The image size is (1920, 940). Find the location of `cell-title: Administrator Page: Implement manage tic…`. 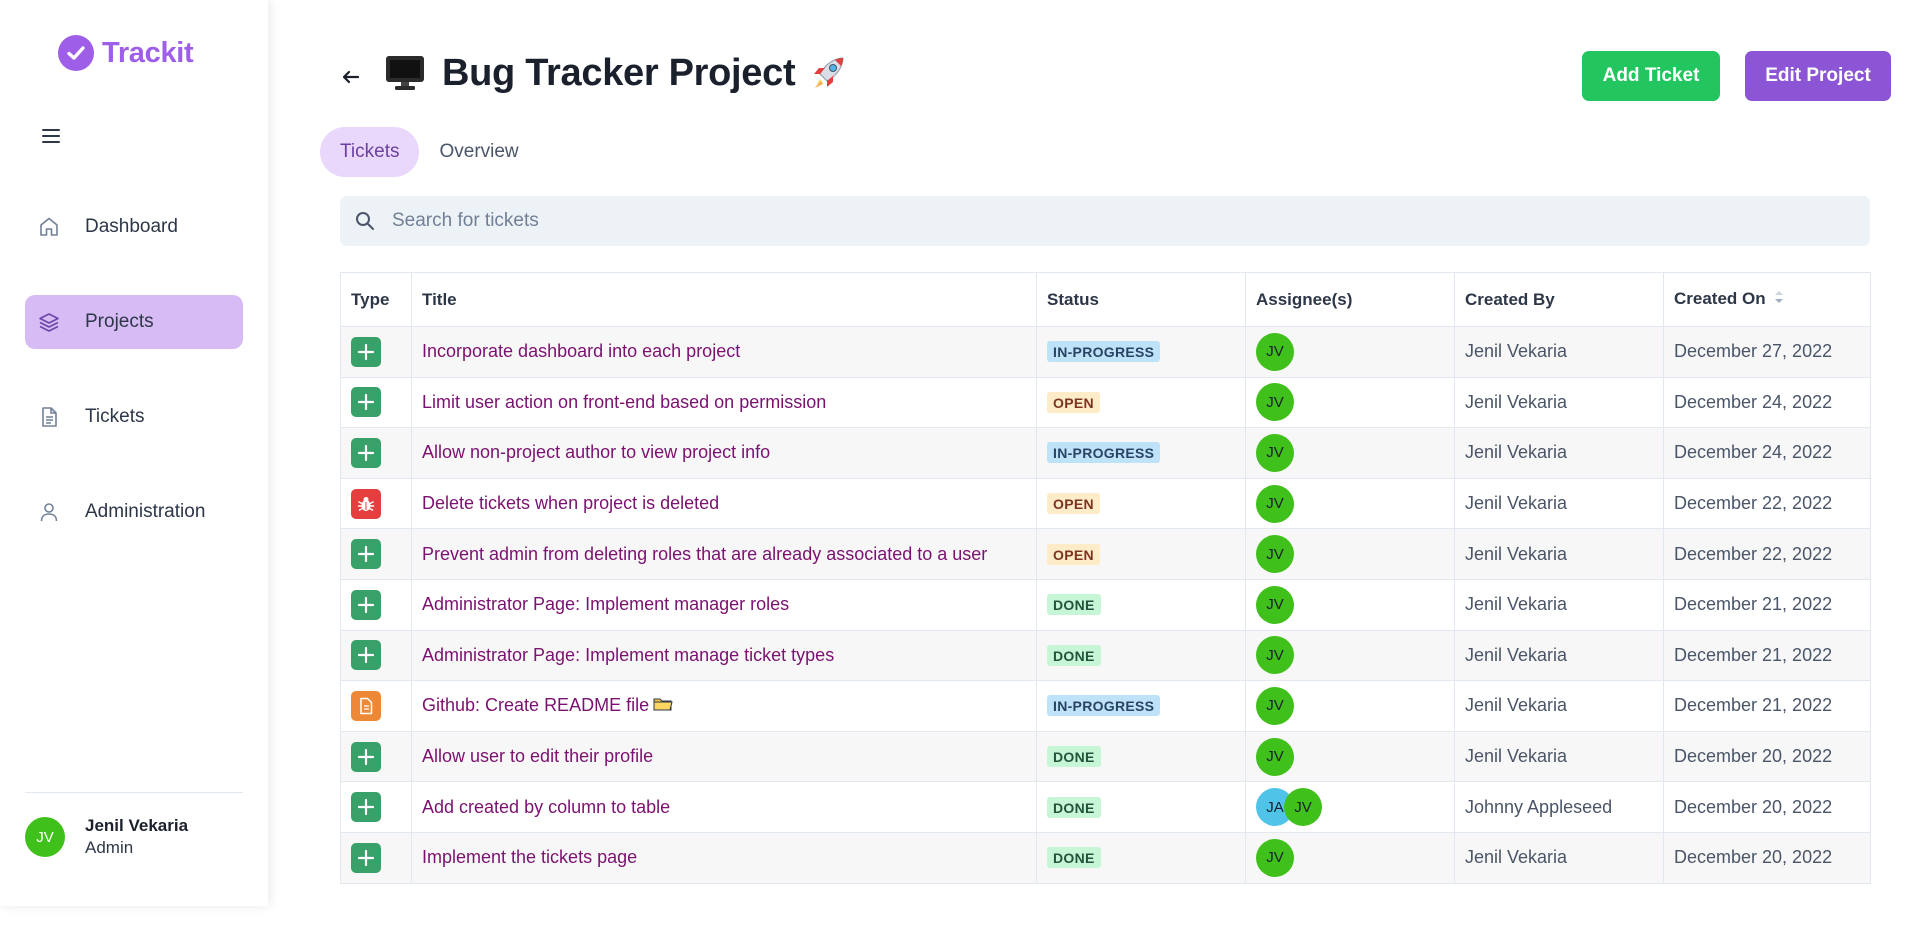

cell-title: Administrator Page: Implement manage tic… is located at coordinates (724, 655).